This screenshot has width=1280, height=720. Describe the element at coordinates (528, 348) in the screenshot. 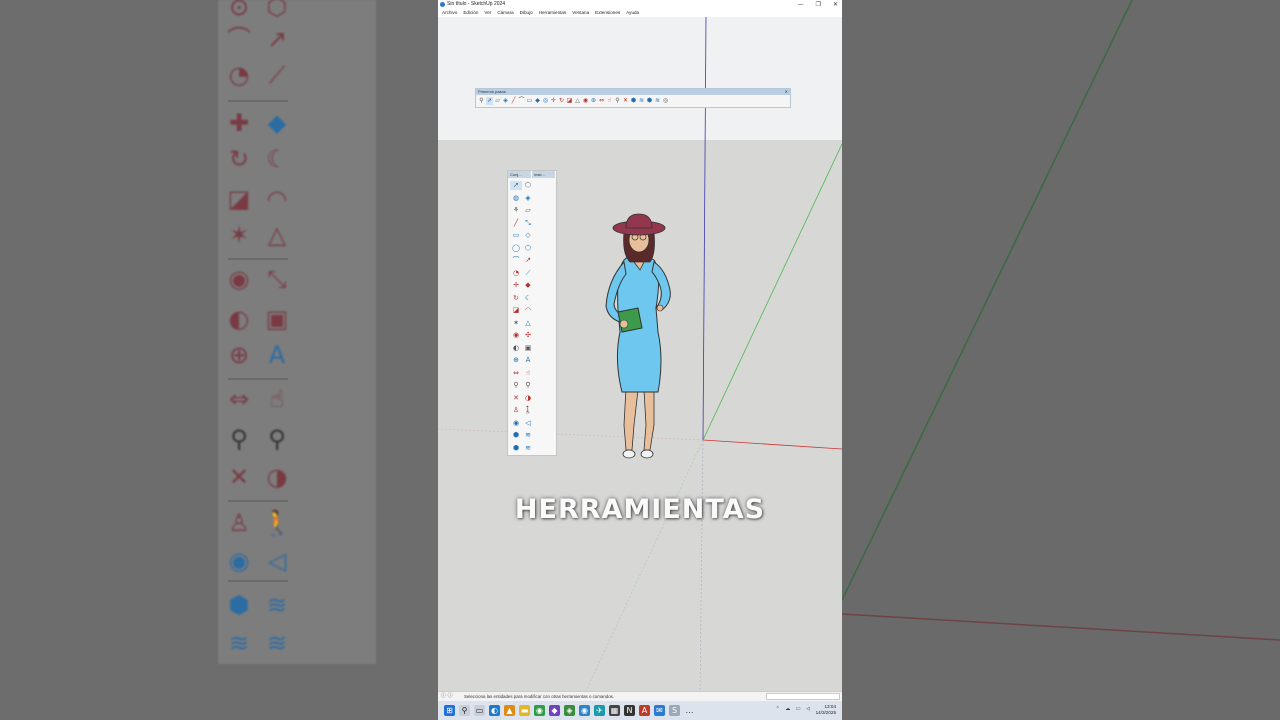

I see `3d-text-icon: ▣` at that location.